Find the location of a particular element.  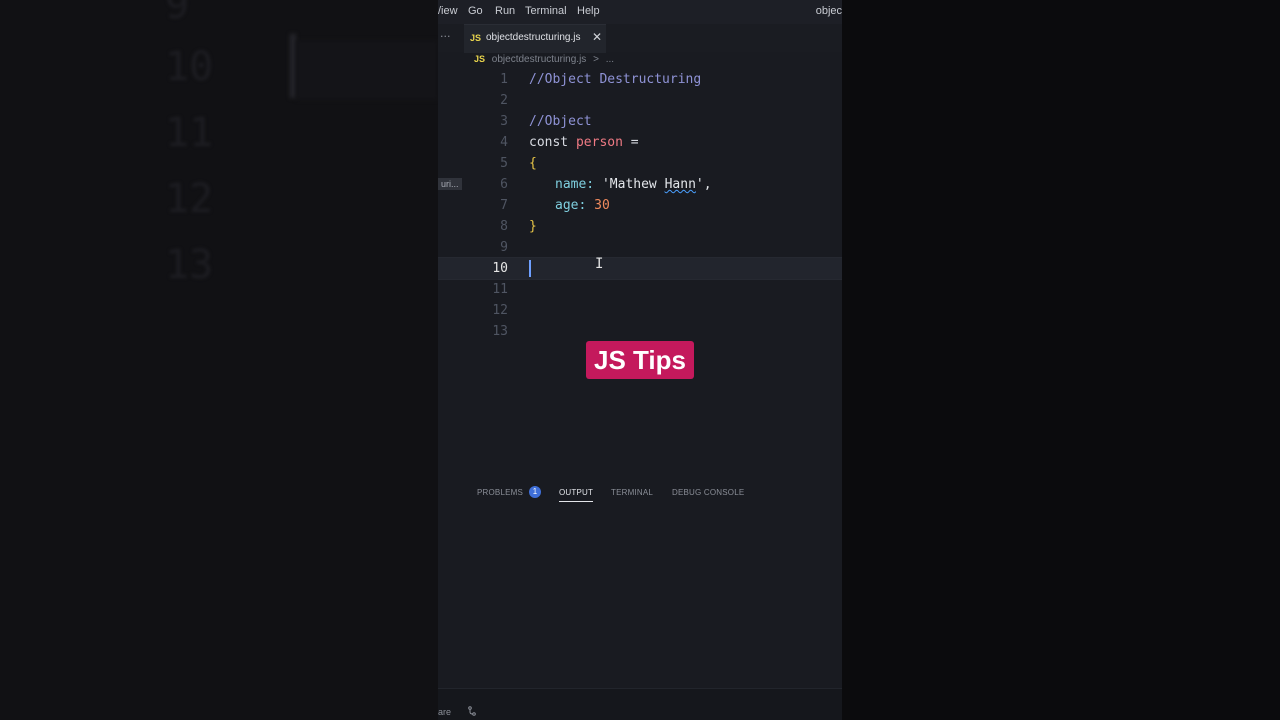

tab-label: objectdestructuring.js is located at coordinates (533, 37).